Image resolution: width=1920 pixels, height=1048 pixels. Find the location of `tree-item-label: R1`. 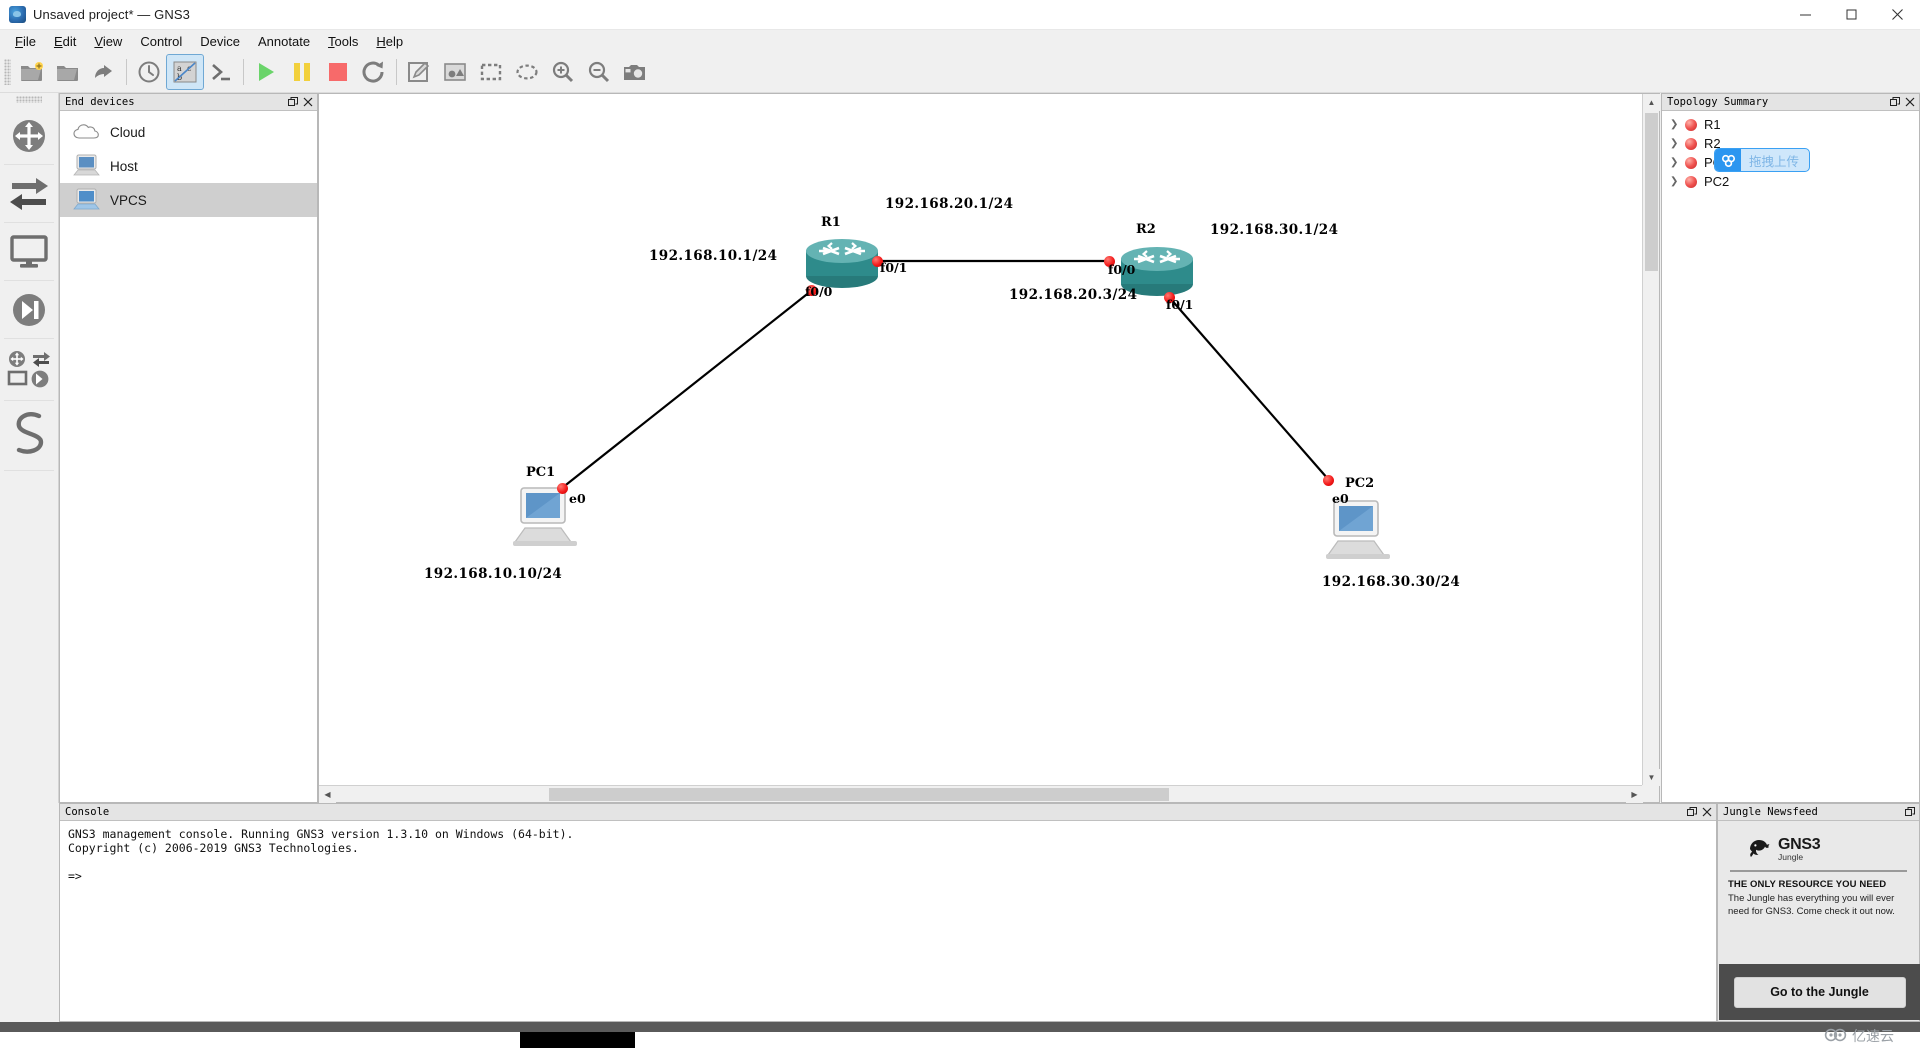

tree-item-label: R1 is located at coordinates (1712, 124).